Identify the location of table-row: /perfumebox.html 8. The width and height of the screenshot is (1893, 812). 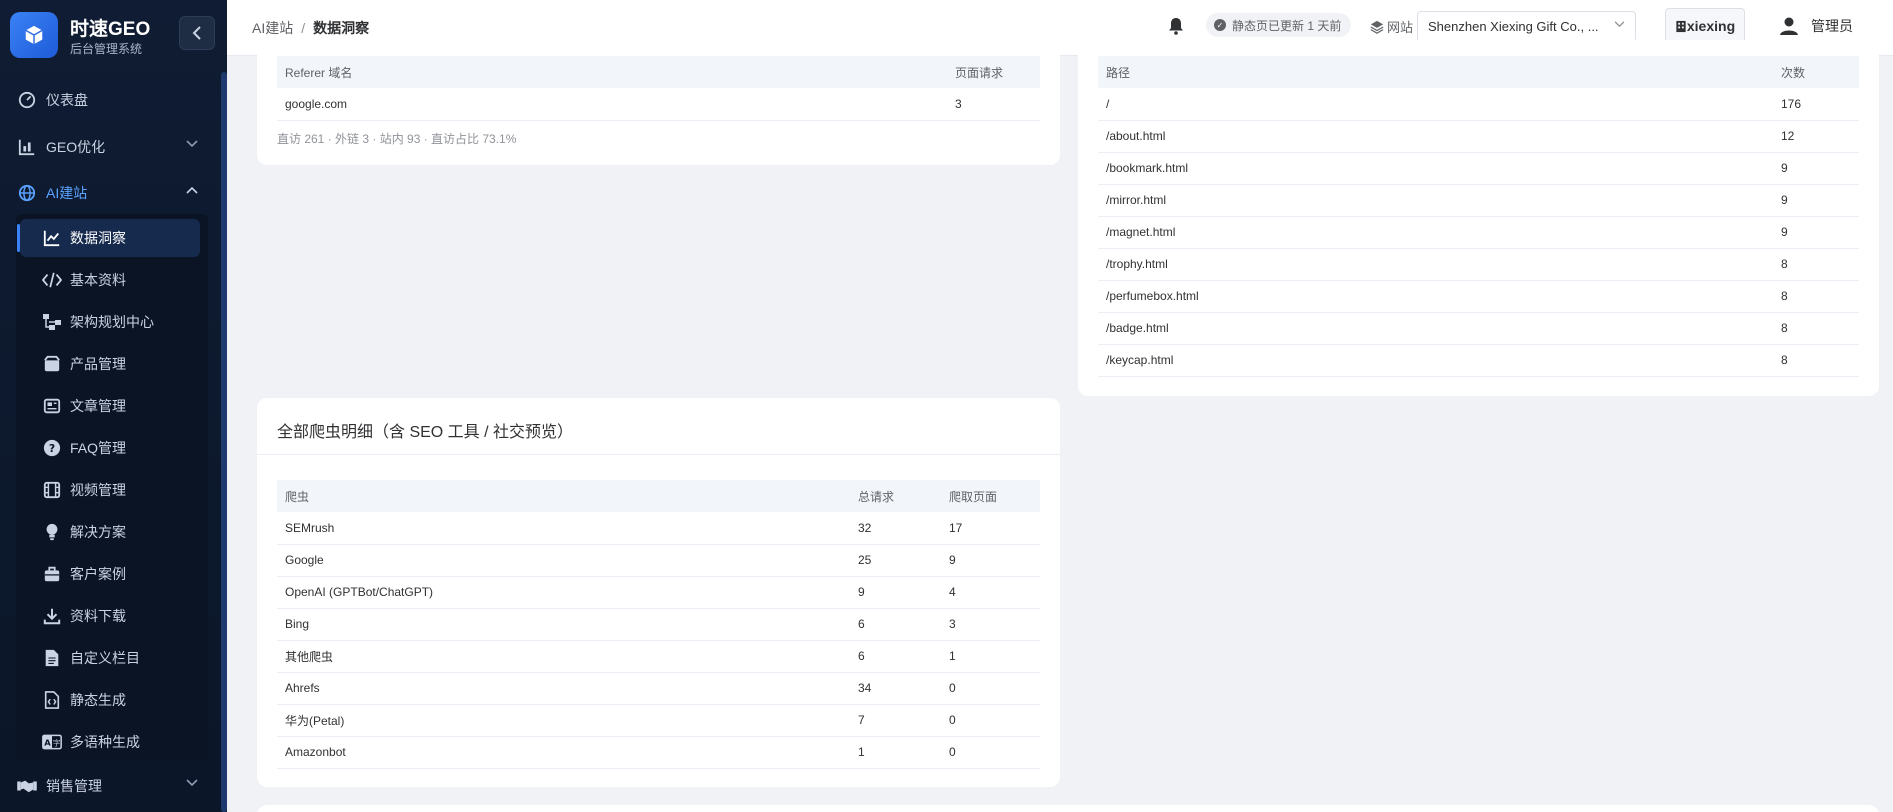
(1478, 296).